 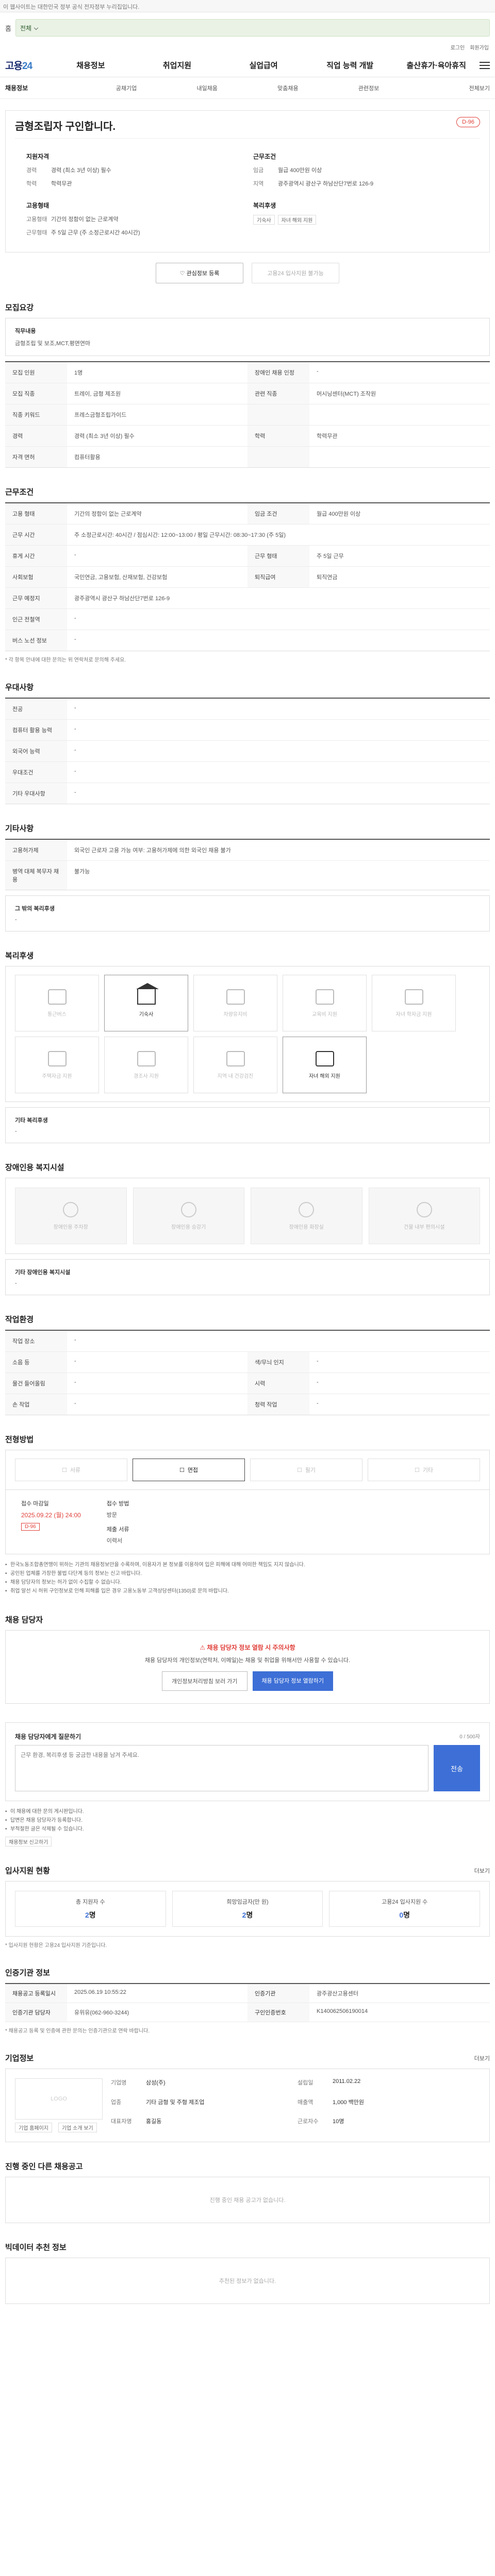 What do you see at coordinates (77, 2128) in the screenshot?
I see `company-intro-button: 기업 소개 보기` at bounding box center [77, 2128].